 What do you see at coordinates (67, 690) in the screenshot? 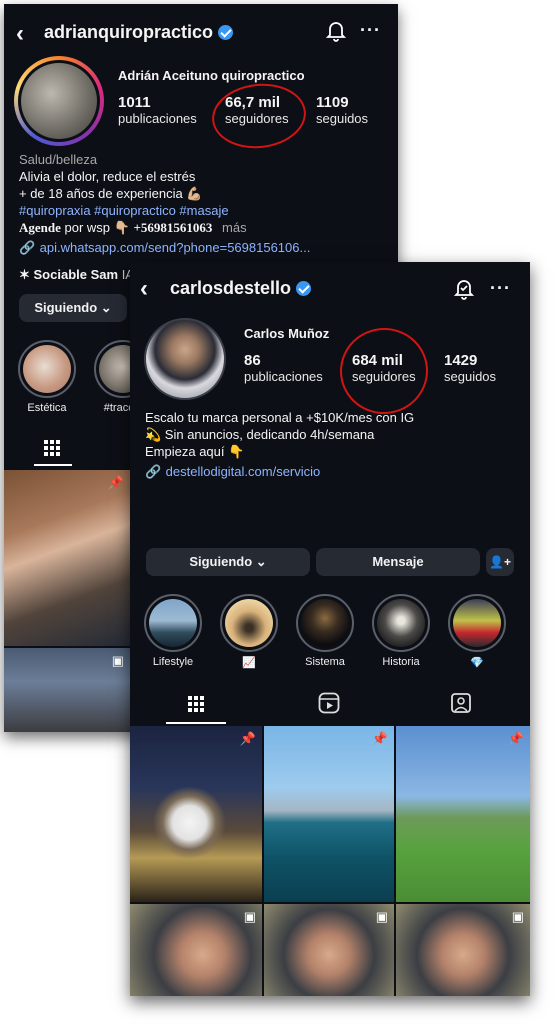
I see `back-post-tile-1: ▣` at bounding box center [67, 690].